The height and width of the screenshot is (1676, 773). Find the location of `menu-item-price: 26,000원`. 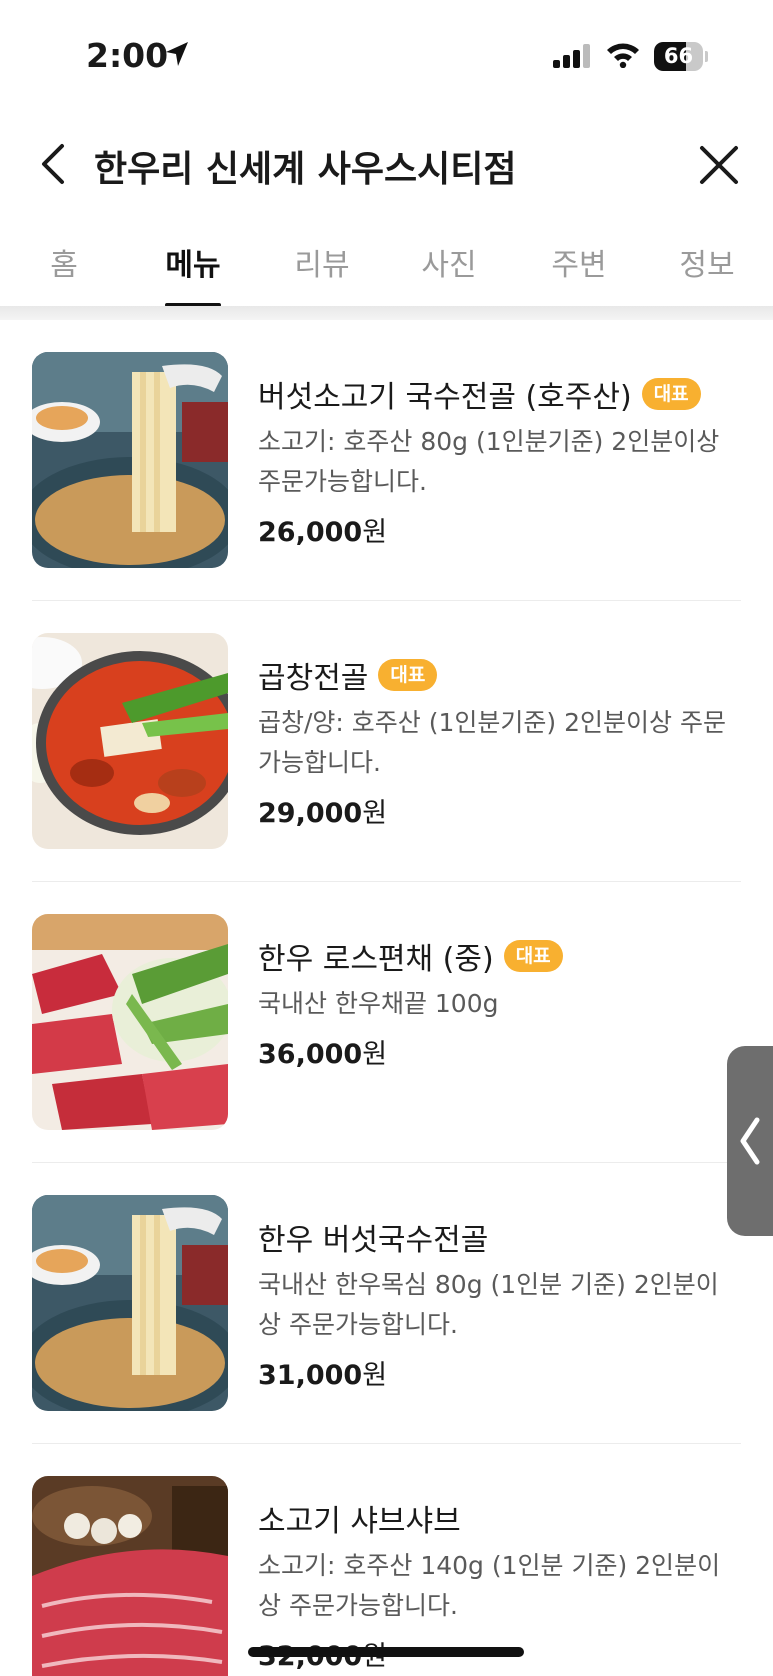

menu-item-price: 26,000원 is located at coordinates (323, 532).